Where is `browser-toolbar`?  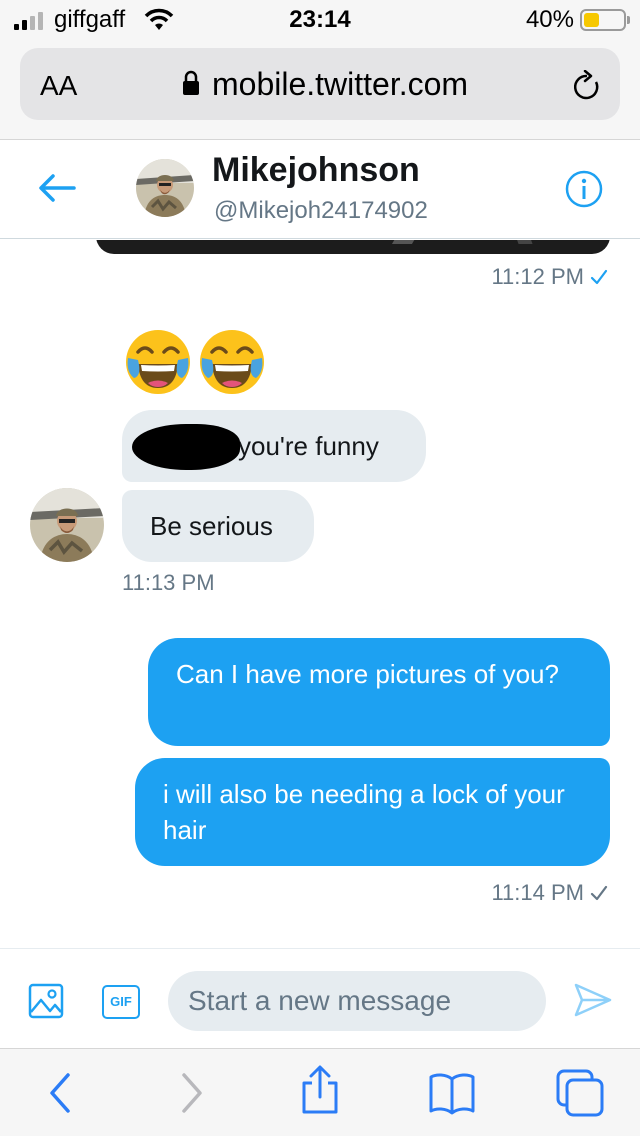 browser-toolbar is located at coordinates (320, 1092).